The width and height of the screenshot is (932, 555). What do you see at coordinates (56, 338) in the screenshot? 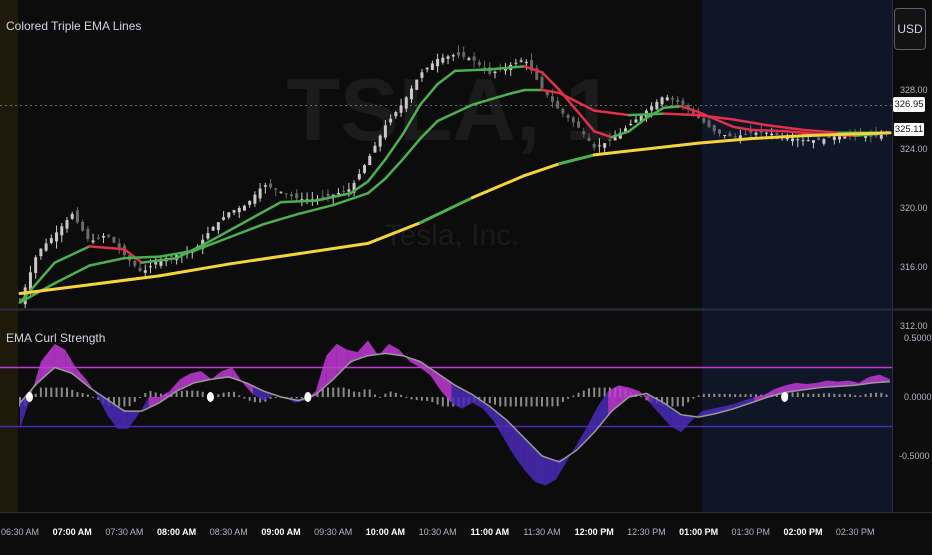
I see `sub-pane-title: EMA Curl Strength` at bounding box center [56, 338].